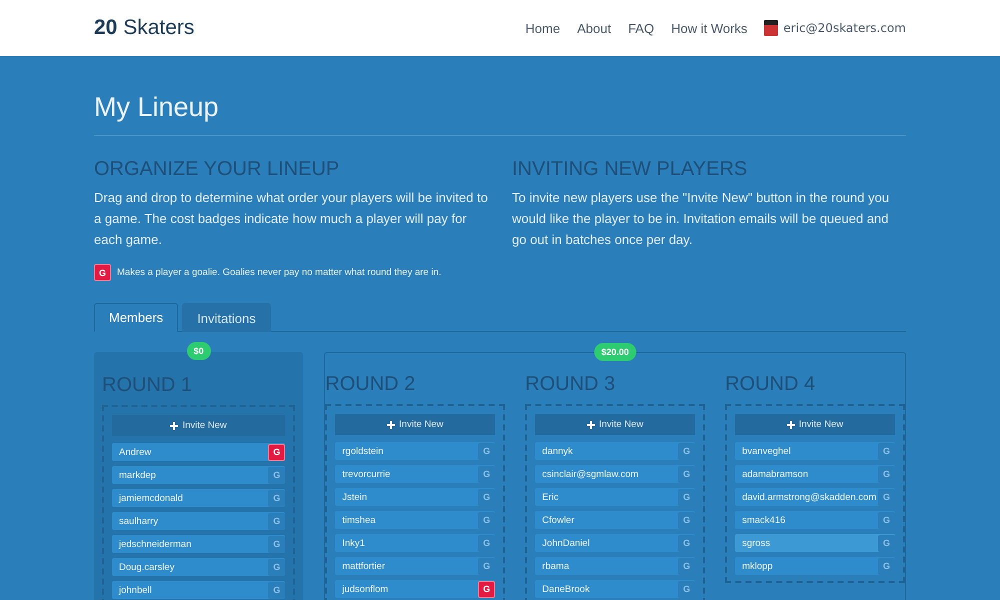 The height and width of the screenshot is (600, 1000). Describe the element at coordinates (415, 589) in the screenshot. I see `player-row: judsonflom G` at that location.